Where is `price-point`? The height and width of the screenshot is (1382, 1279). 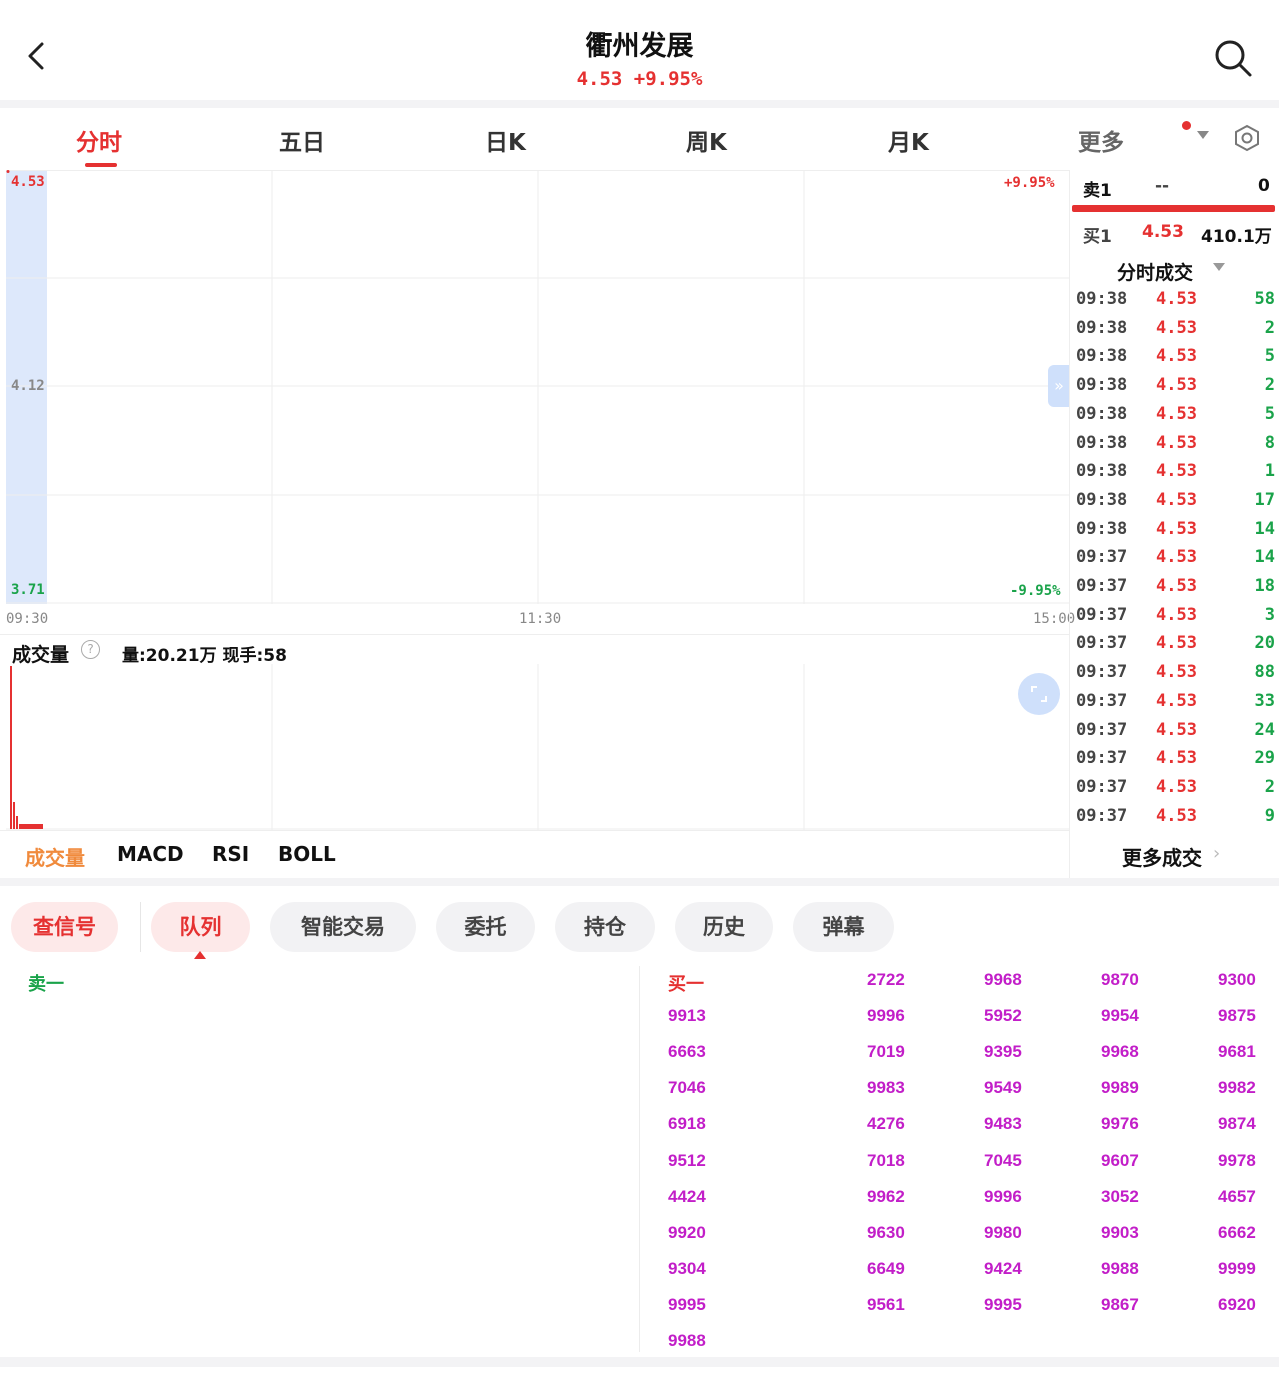
price-point is located at coordinates (8, 171).